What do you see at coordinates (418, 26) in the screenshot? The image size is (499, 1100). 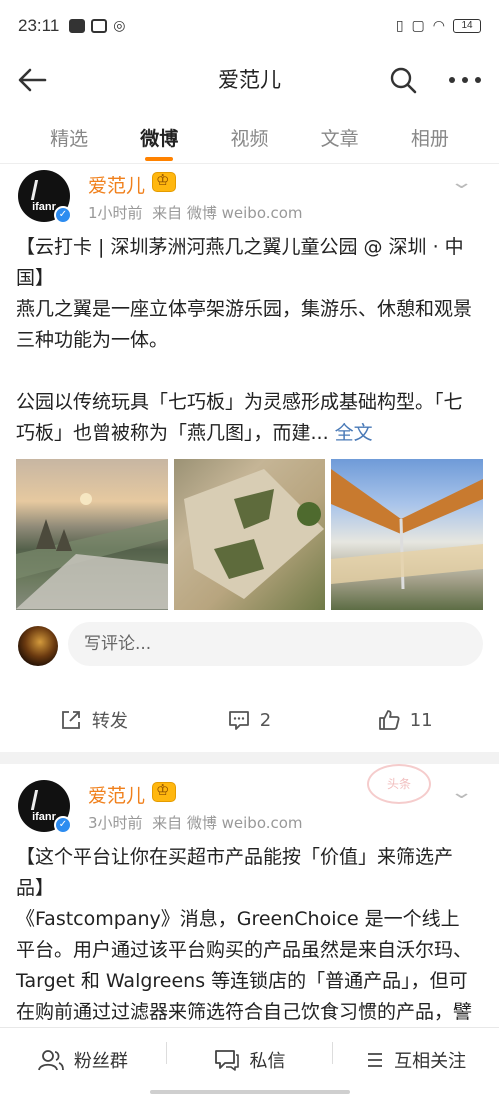 I see `sim-icon: ▢` at bounding box center [418, 26].